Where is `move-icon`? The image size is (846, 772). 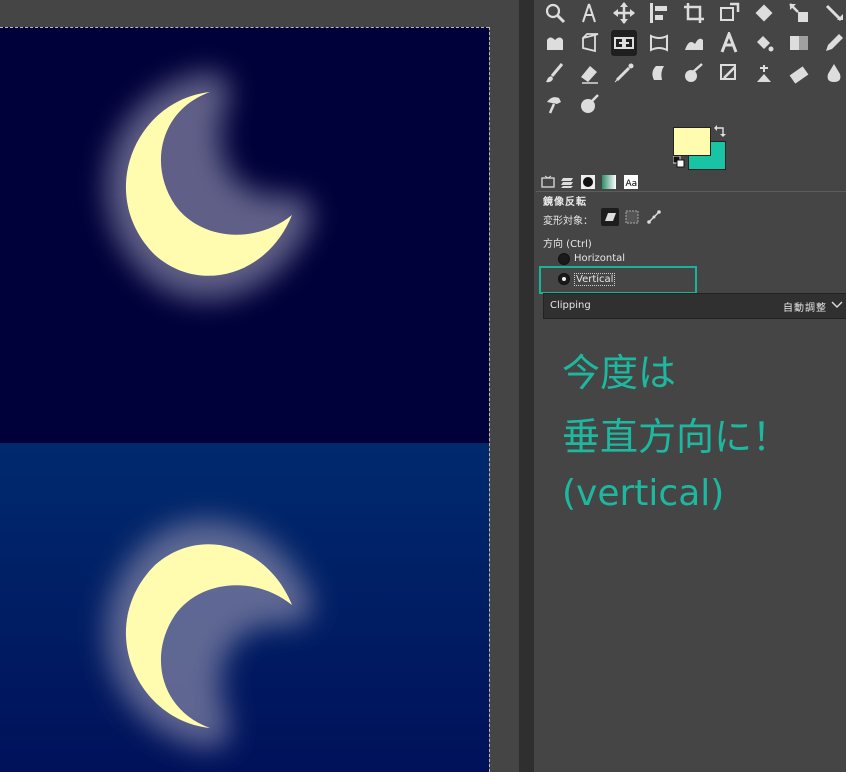 move-icon is located at coordinates (624, 13).